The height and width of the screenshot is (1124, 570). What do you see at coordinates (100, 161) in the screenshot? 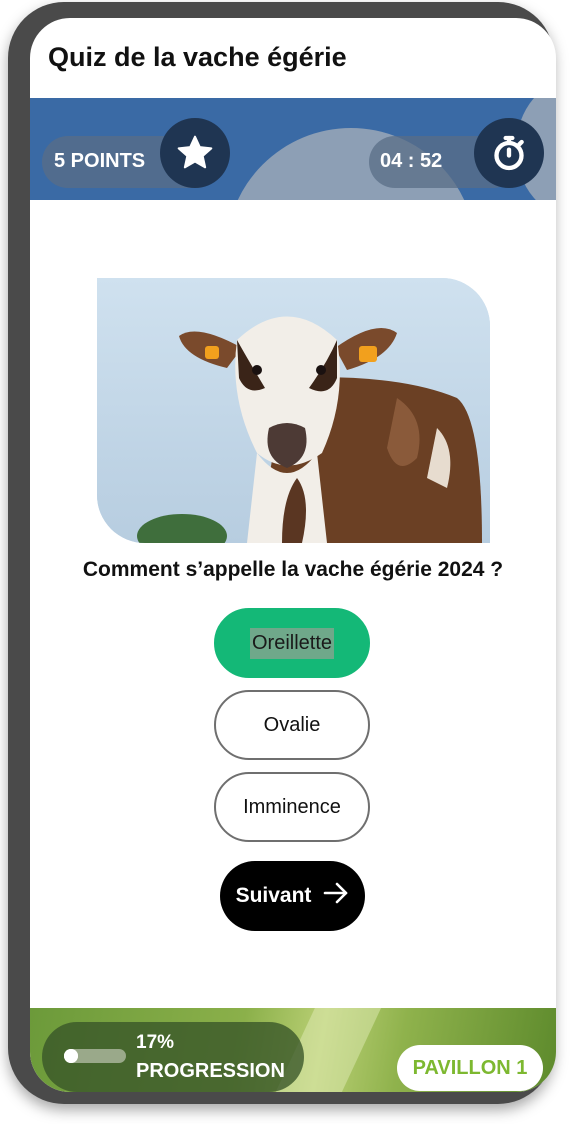
I see `points-label: 5 POINTS` at bounding box center [100, 161].